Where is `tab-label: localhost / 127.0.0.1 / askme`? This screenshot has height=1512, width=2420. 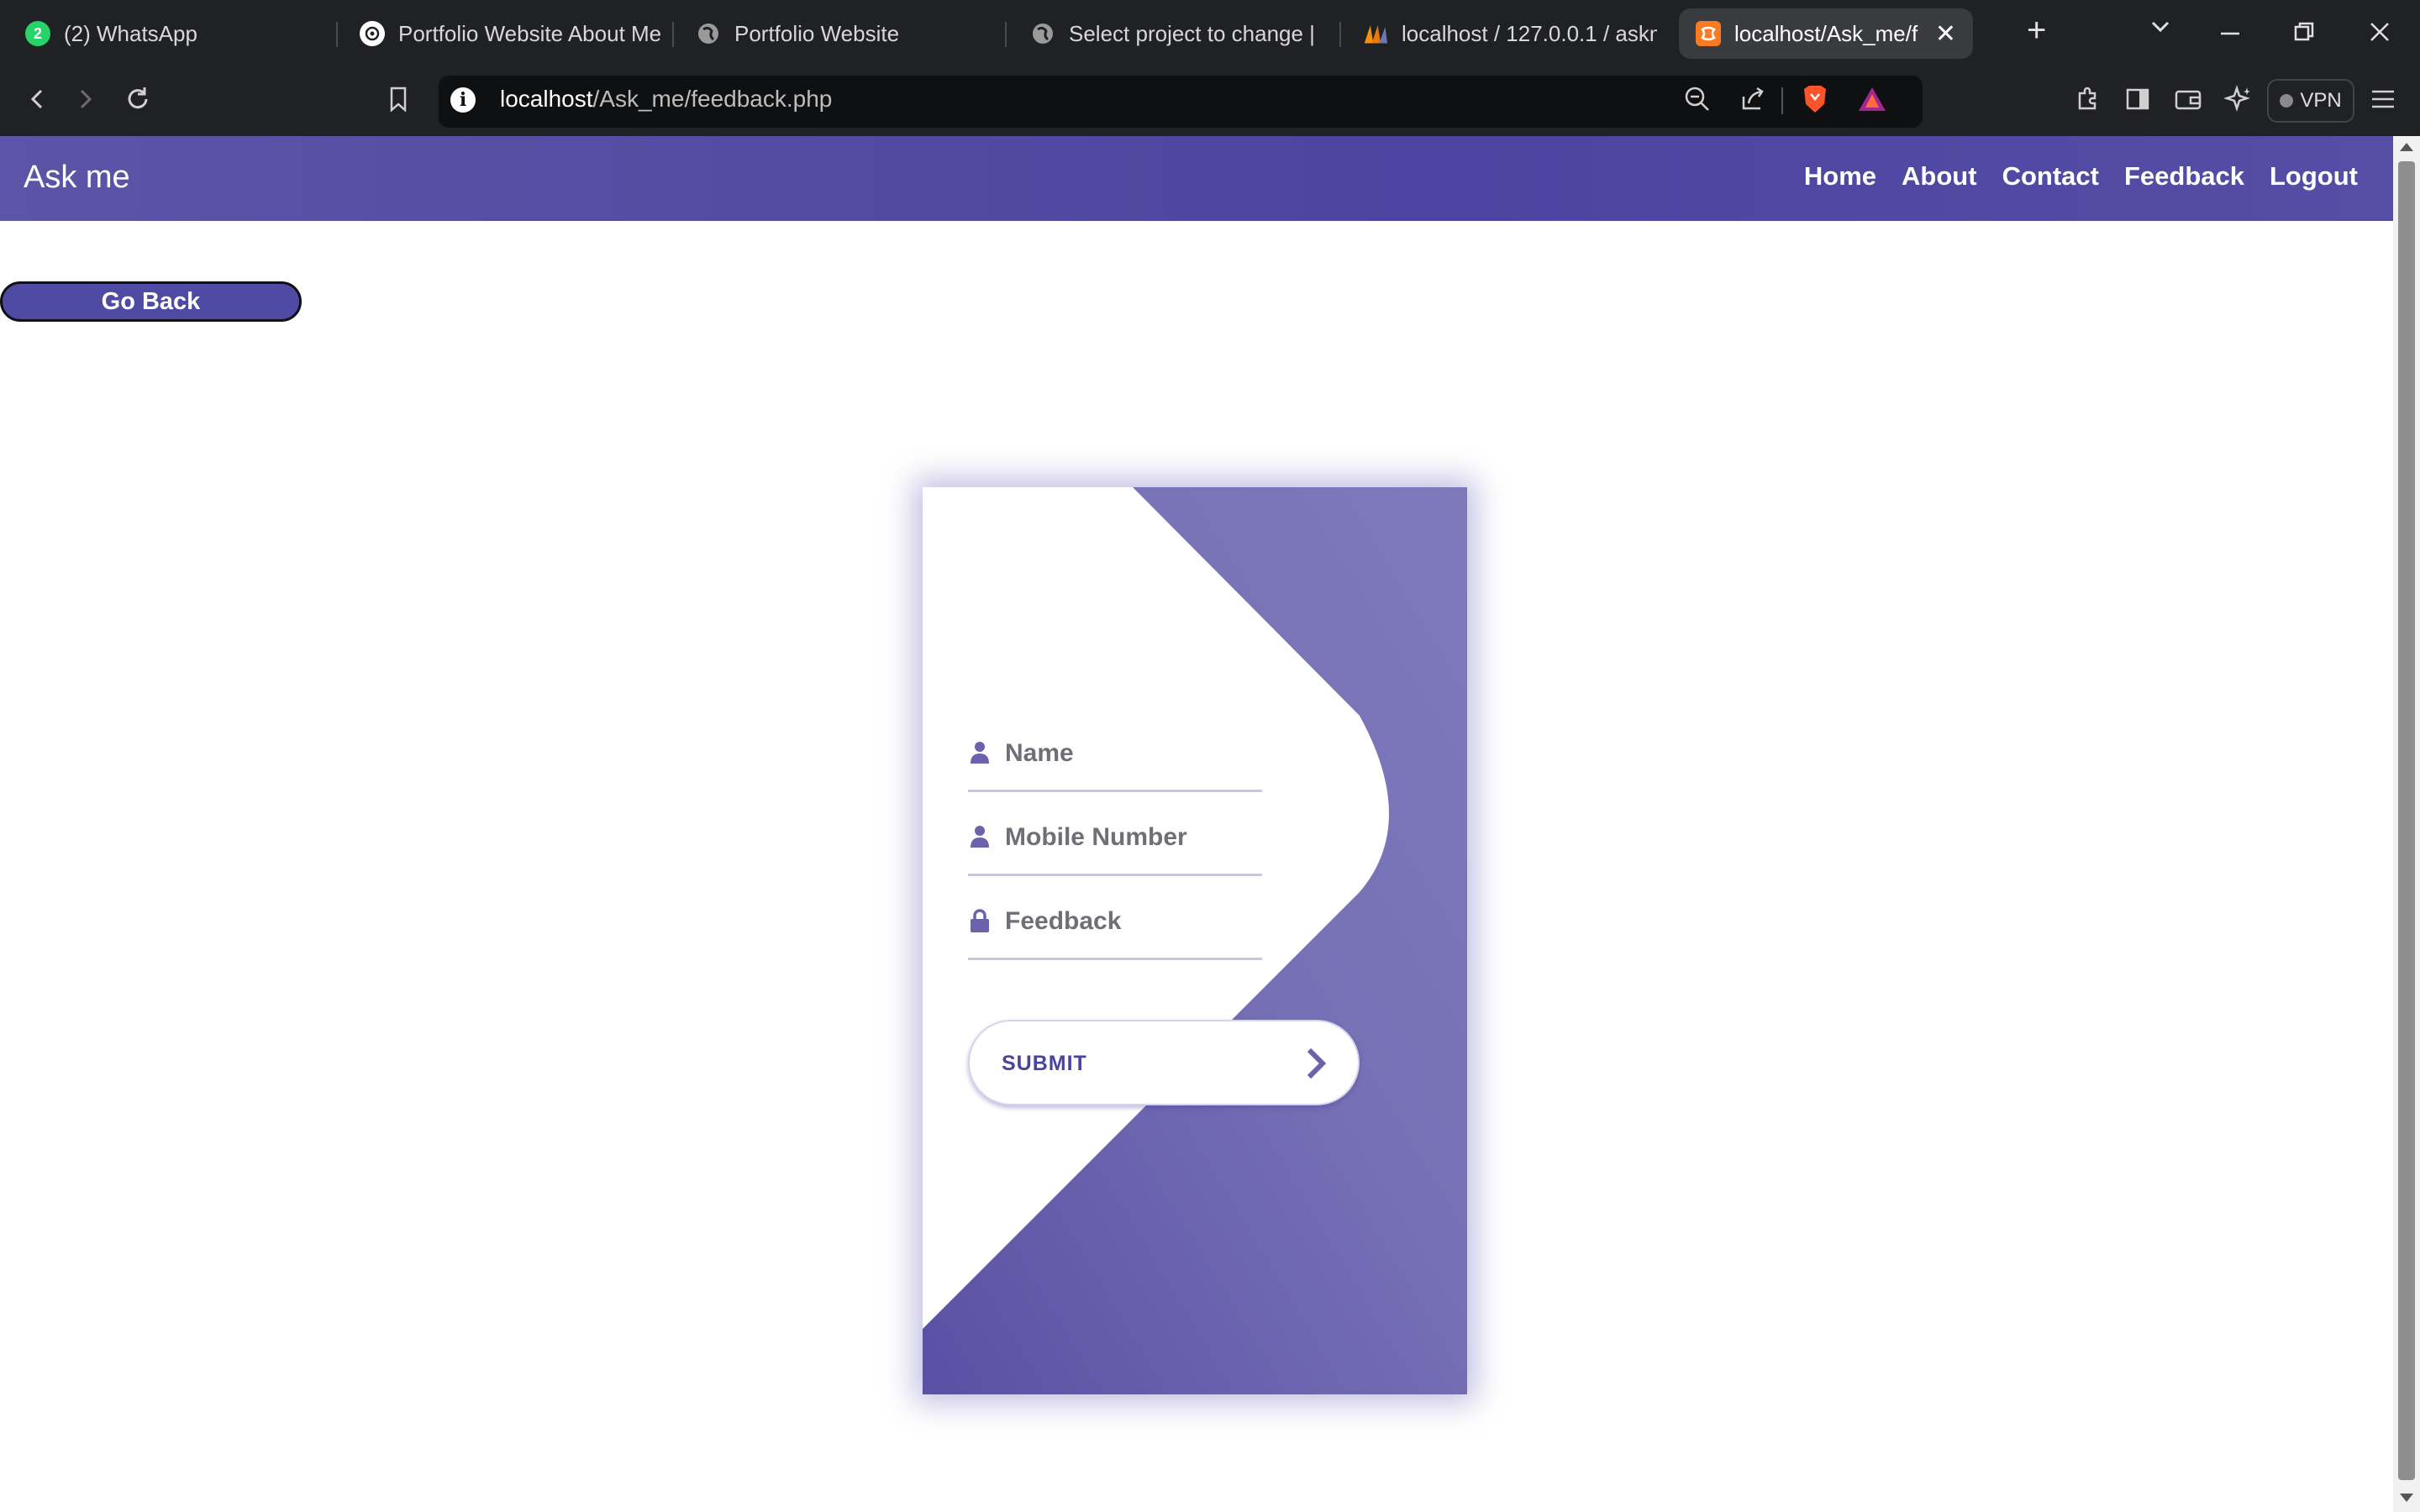
tab-label: localhost / 127.0.0.1 / askme is located at coordinates (1529, 33).